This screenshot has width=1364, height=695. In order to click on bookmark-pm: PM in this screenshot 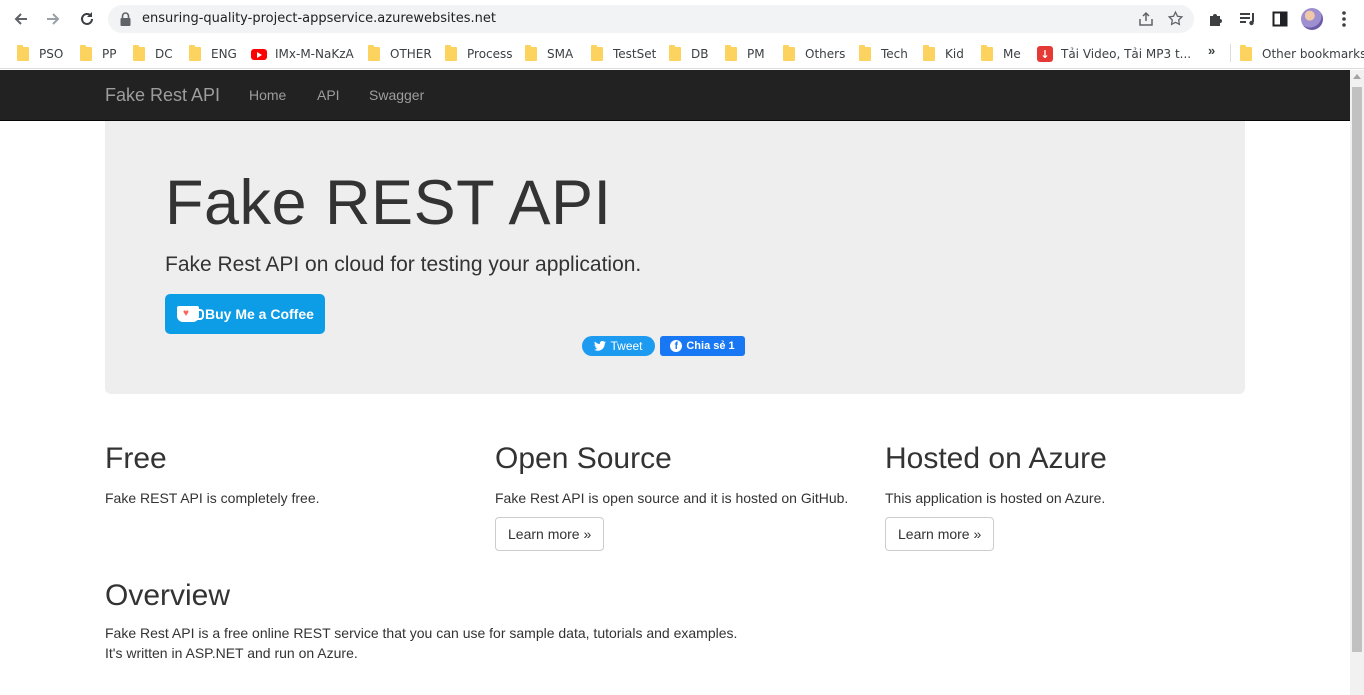, I will do `click(745, 54)`.